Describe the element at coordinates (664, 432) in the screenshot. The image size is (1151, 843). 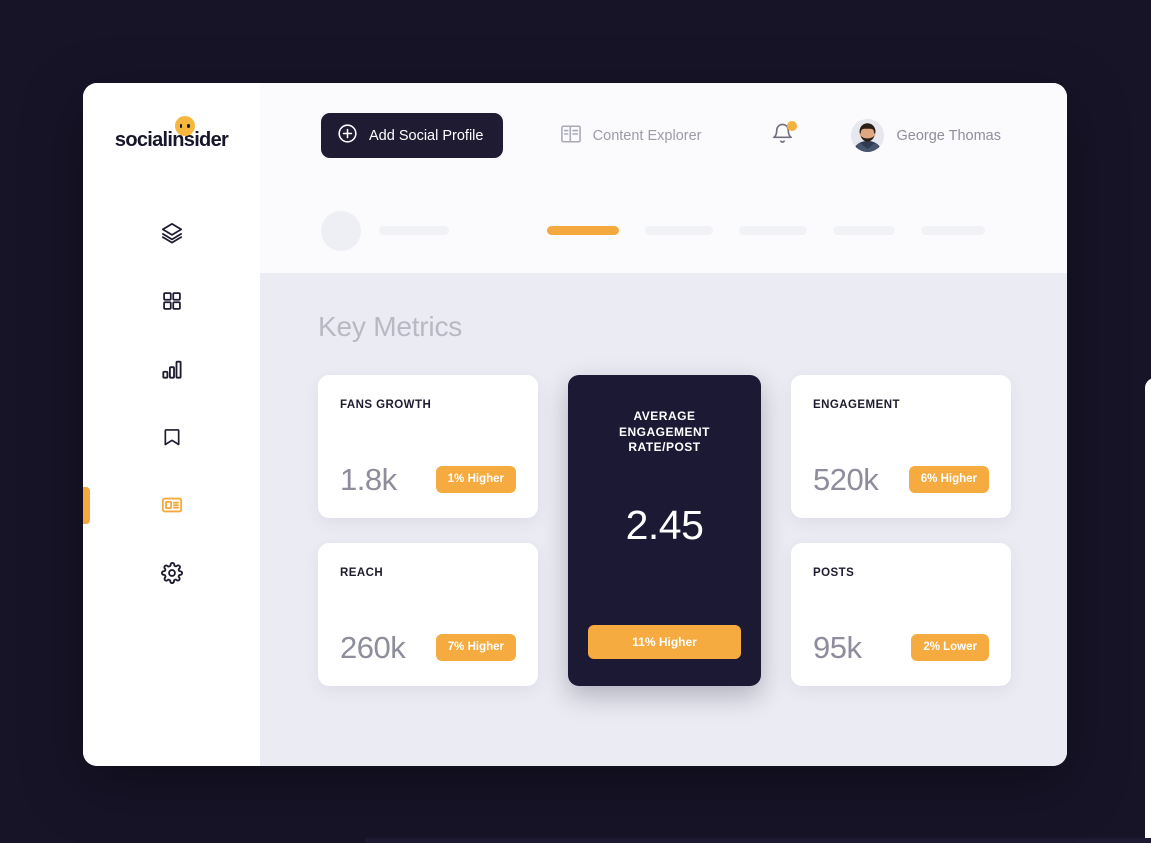
I see `metric-label: AVERAGE ENGAGEMENT RATE/POST` at that location.